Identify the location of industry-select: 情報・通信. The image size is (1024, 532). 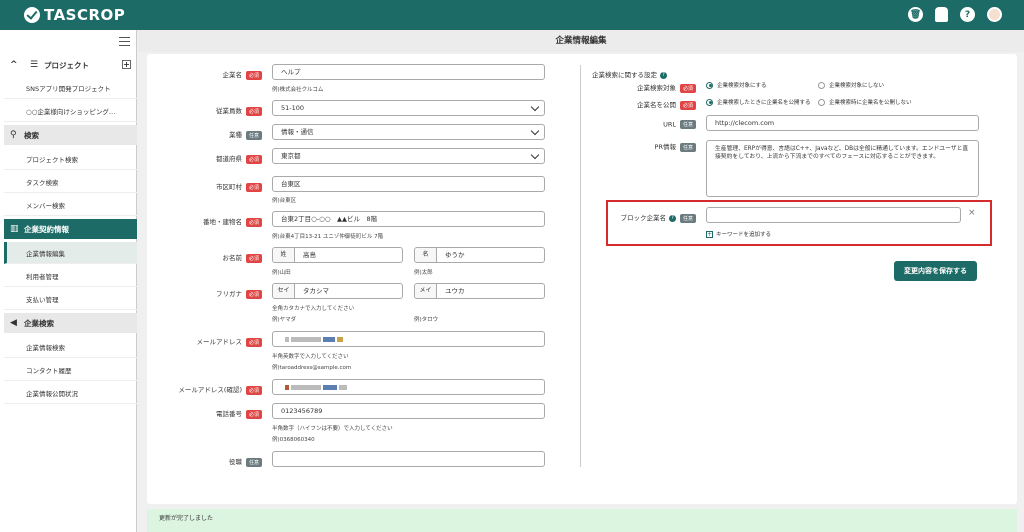
(408, 132).